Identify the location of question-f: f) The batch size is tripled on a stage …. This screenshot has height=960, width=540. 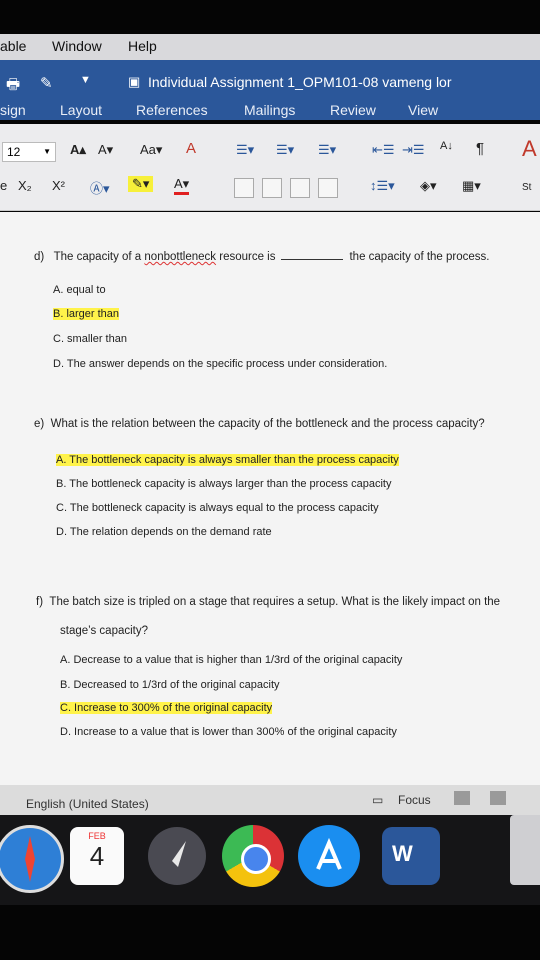
(268, 602).